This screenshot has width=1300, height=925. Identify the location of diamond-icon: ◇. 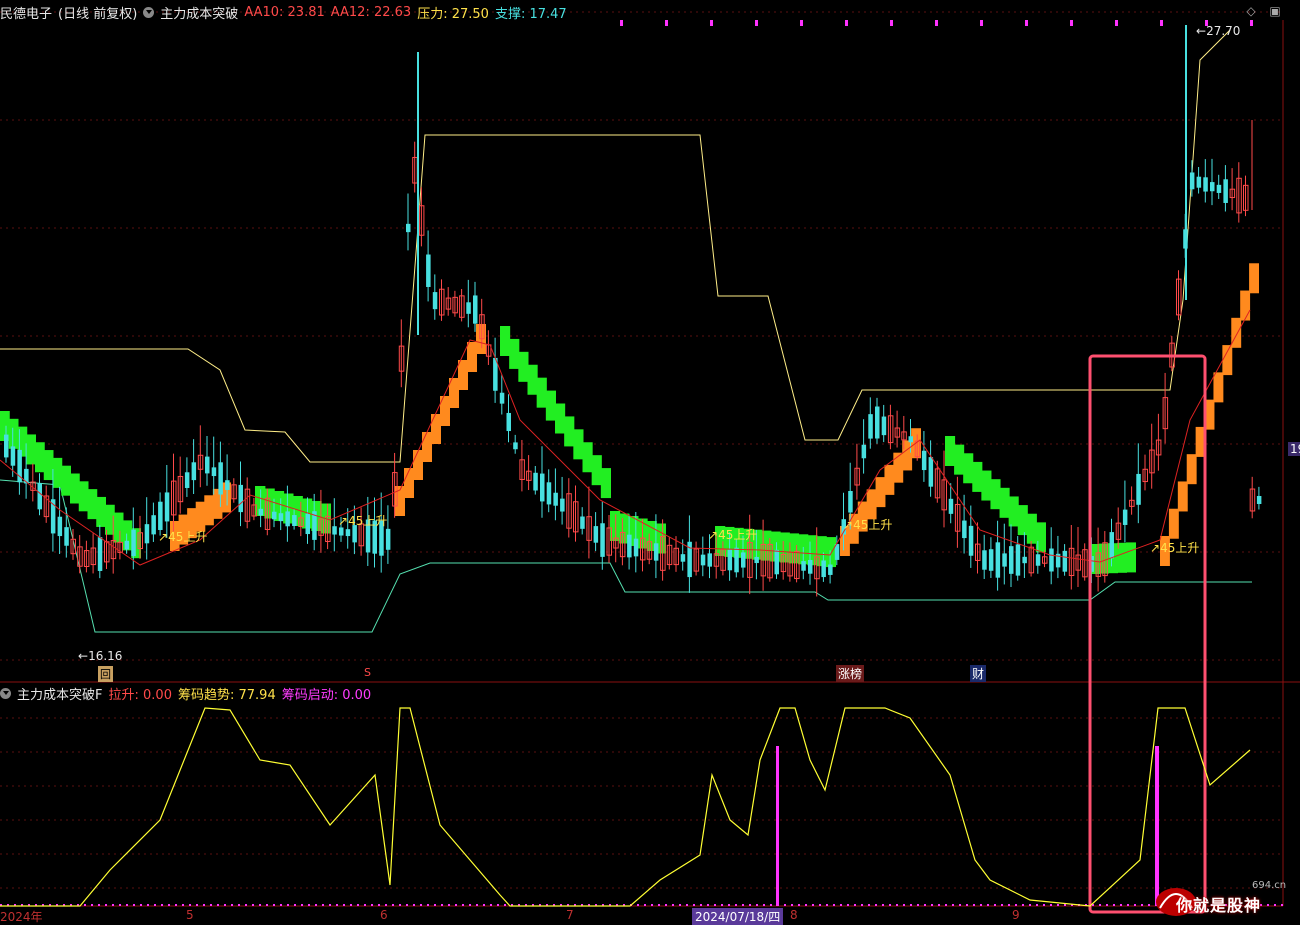
(1251, 11).